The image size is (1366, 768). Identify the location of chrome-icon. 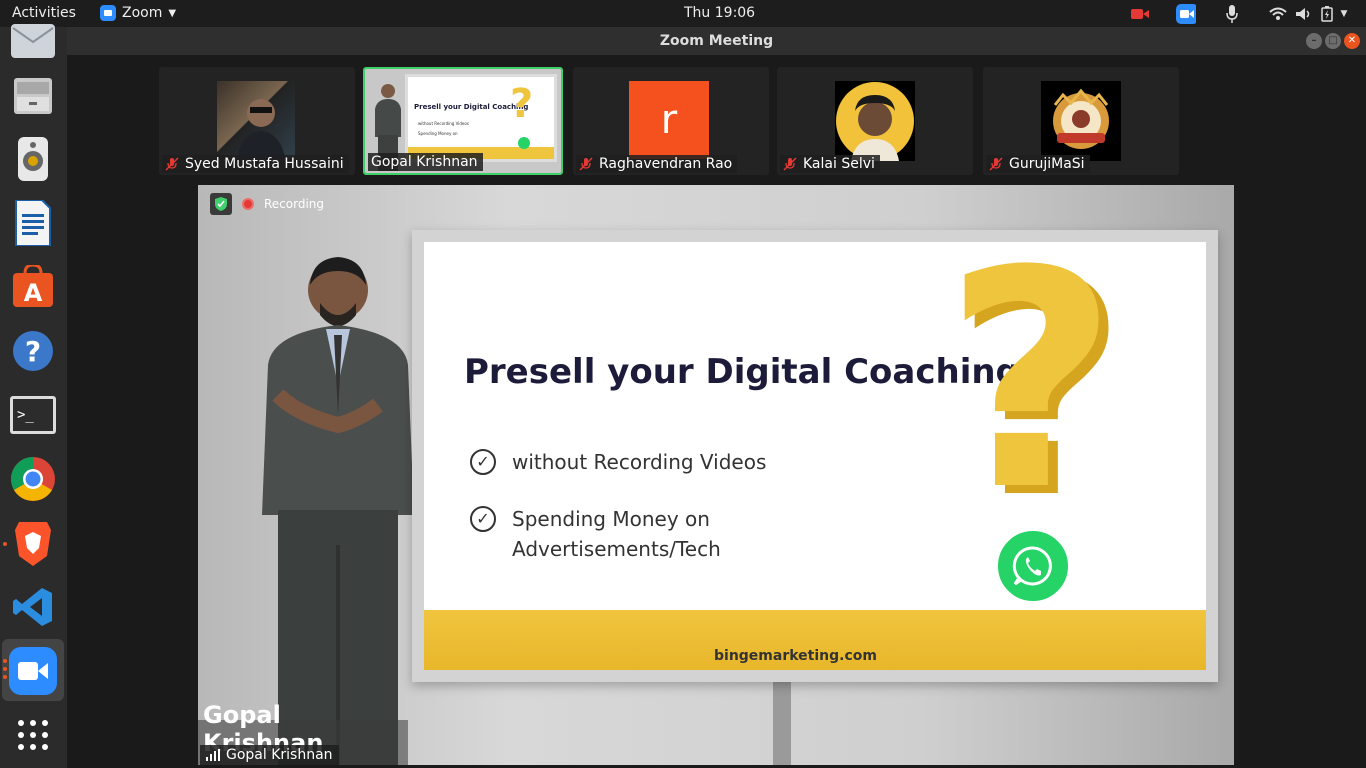
(33, 479).